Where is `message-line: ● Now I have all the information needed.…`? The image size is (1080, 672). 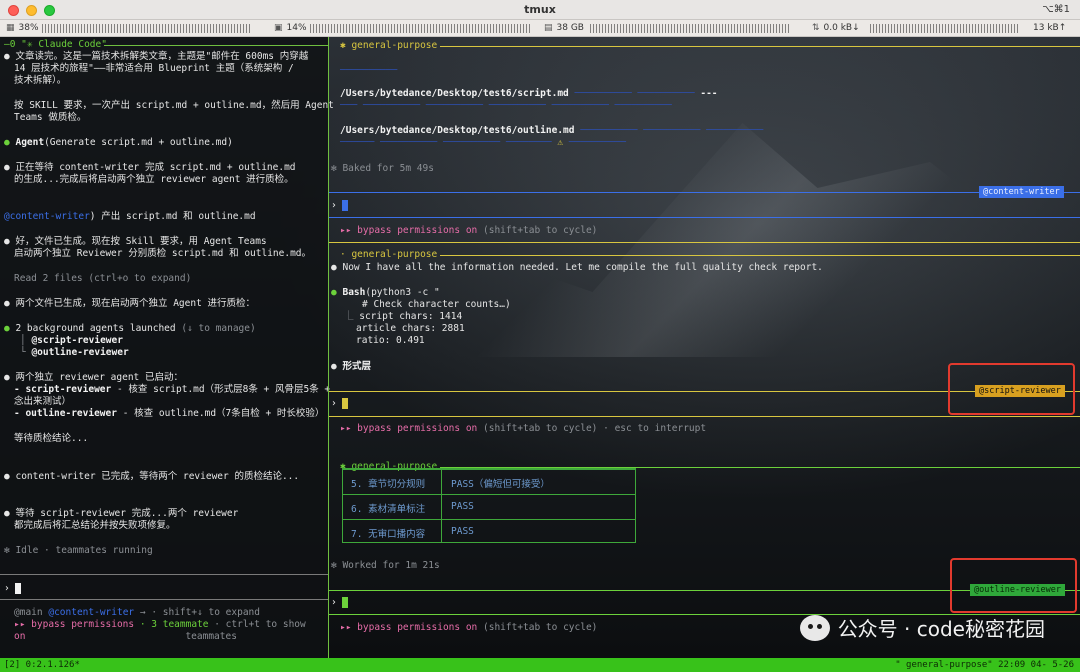 message-line: ● Now I have all the information needed.… is located at coordinates (577, 267).